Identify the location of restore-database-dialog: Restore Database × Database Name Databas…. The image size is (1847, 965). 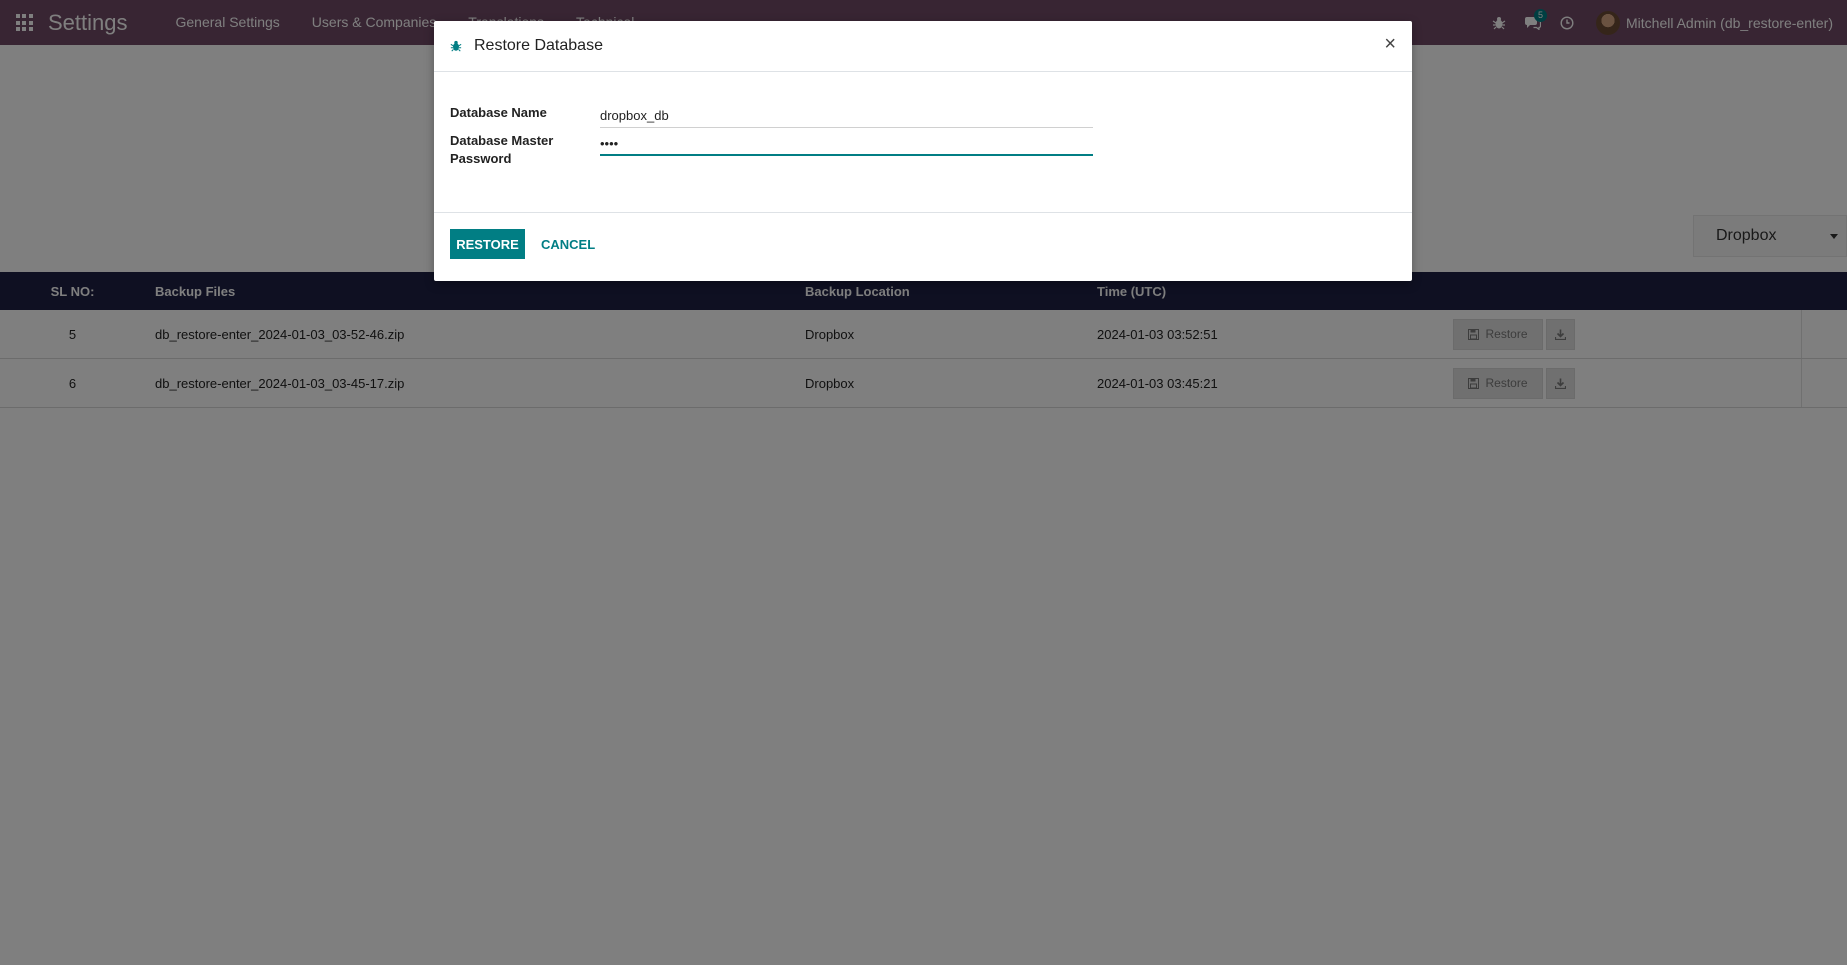
(923, 151).